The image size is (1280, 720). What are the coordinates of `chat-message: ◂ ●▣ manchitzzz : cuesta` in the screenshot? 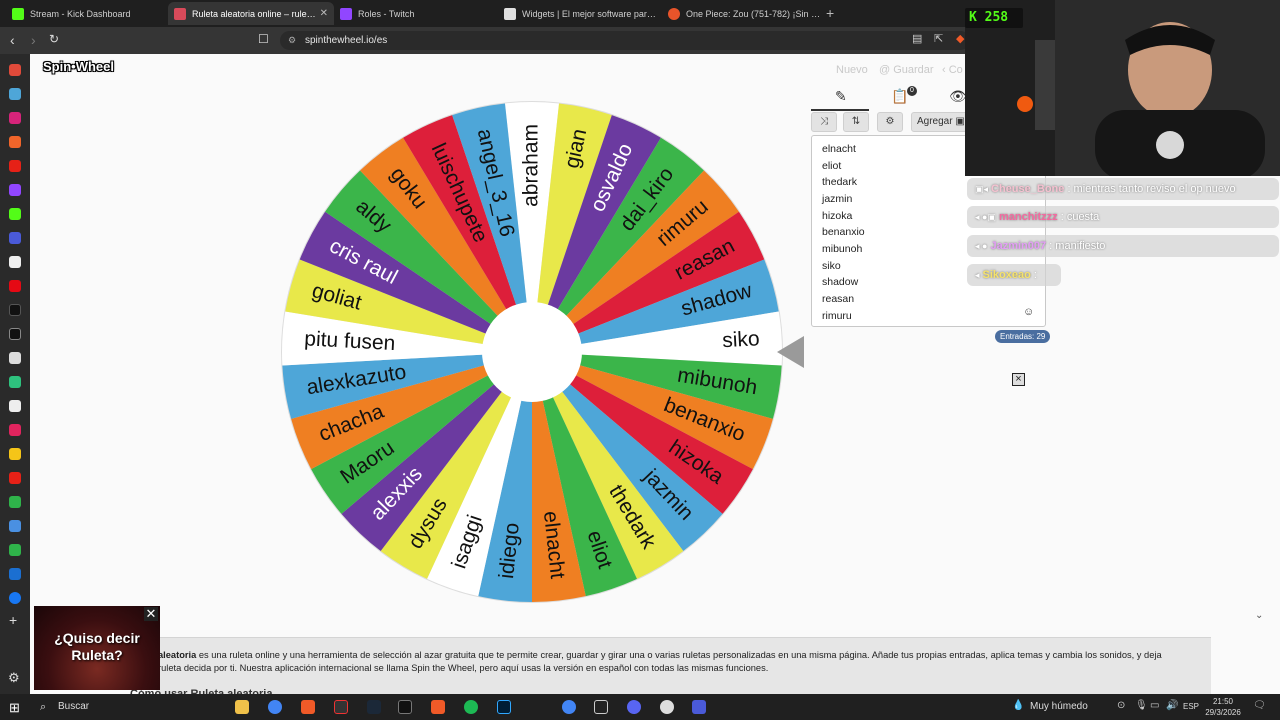 It's located at (1123, 217).